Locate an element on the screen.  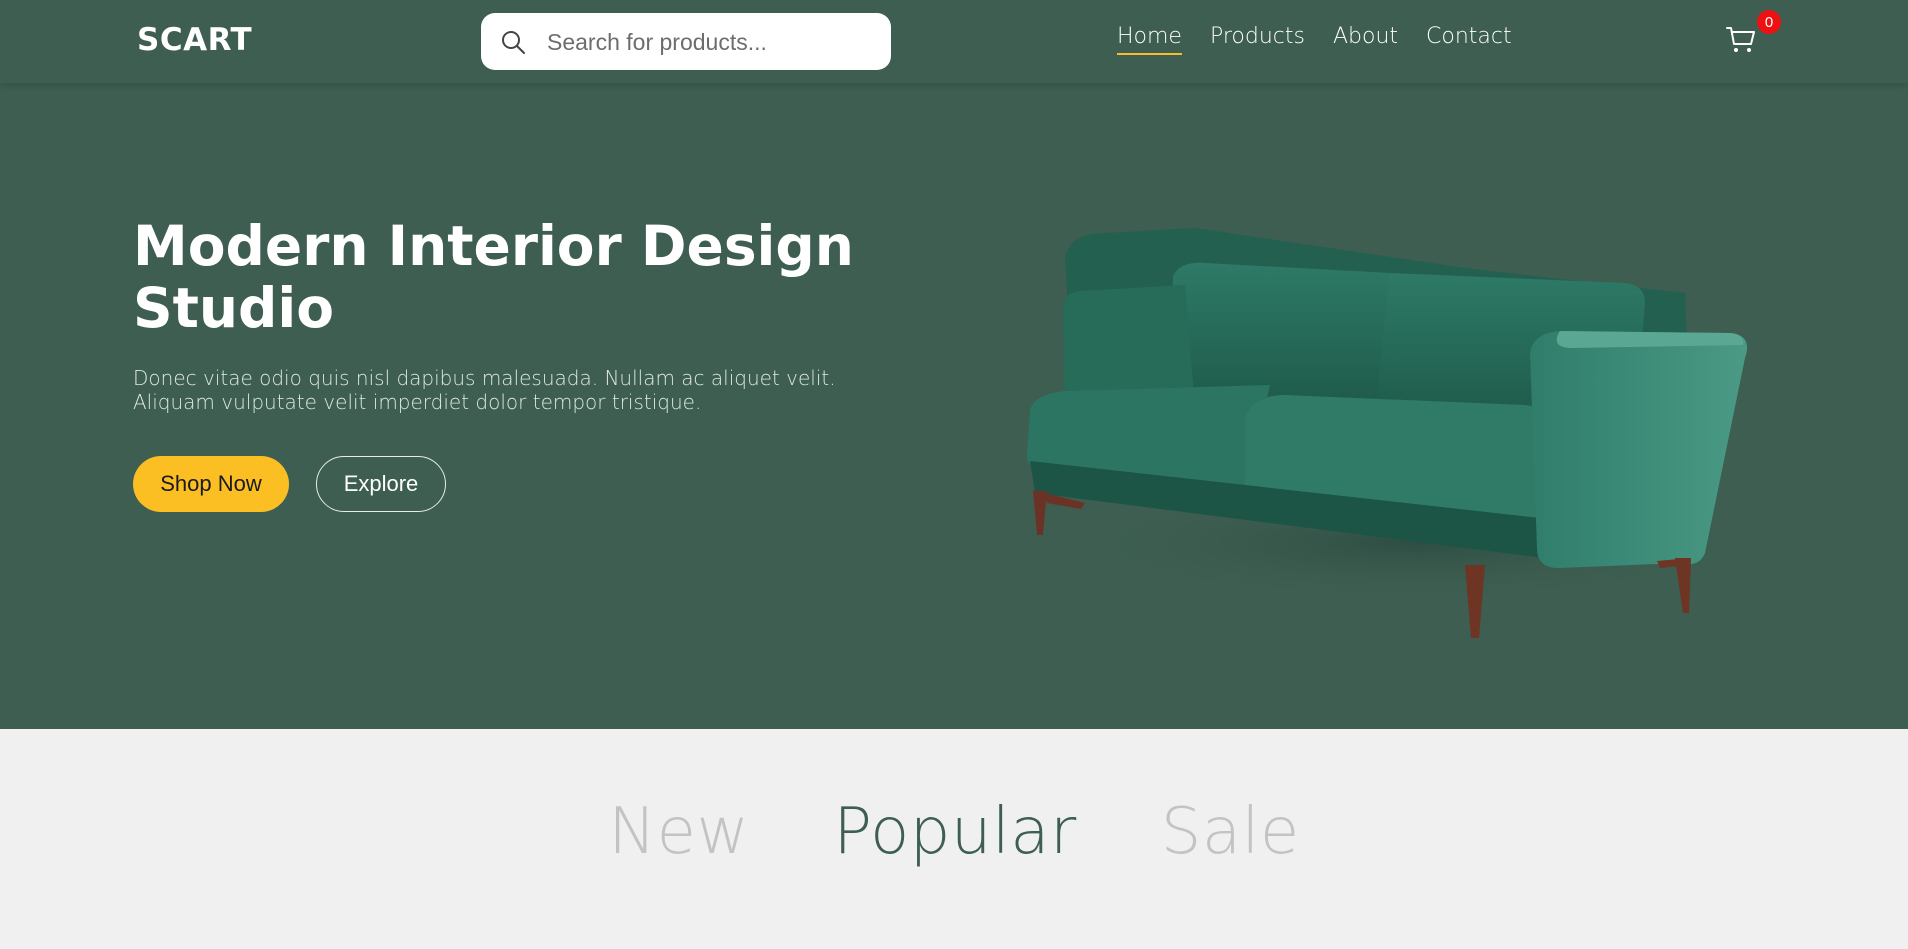
brand-logo: SCART is located at coordinates (194, 40).